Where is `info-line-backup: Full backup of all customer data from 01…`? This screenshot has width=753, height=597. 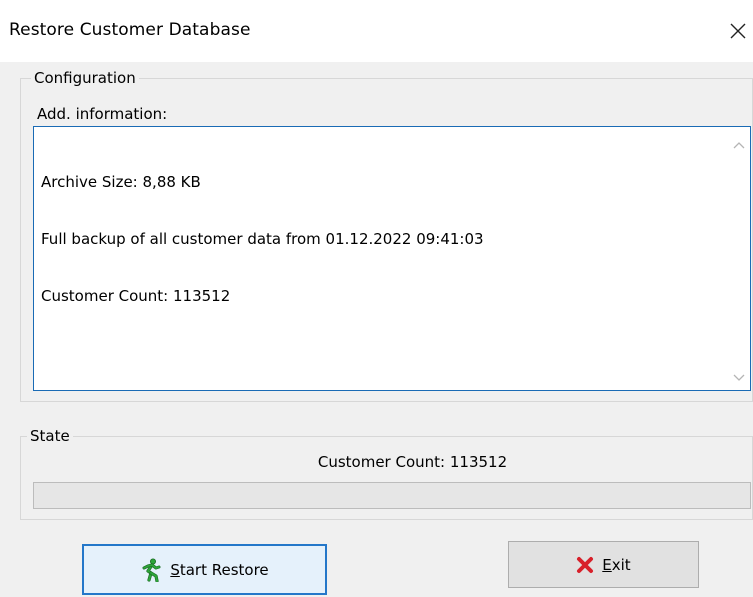
info-line-backup: Full backup of all customer data from 01… is located at coordinates (262, 239).